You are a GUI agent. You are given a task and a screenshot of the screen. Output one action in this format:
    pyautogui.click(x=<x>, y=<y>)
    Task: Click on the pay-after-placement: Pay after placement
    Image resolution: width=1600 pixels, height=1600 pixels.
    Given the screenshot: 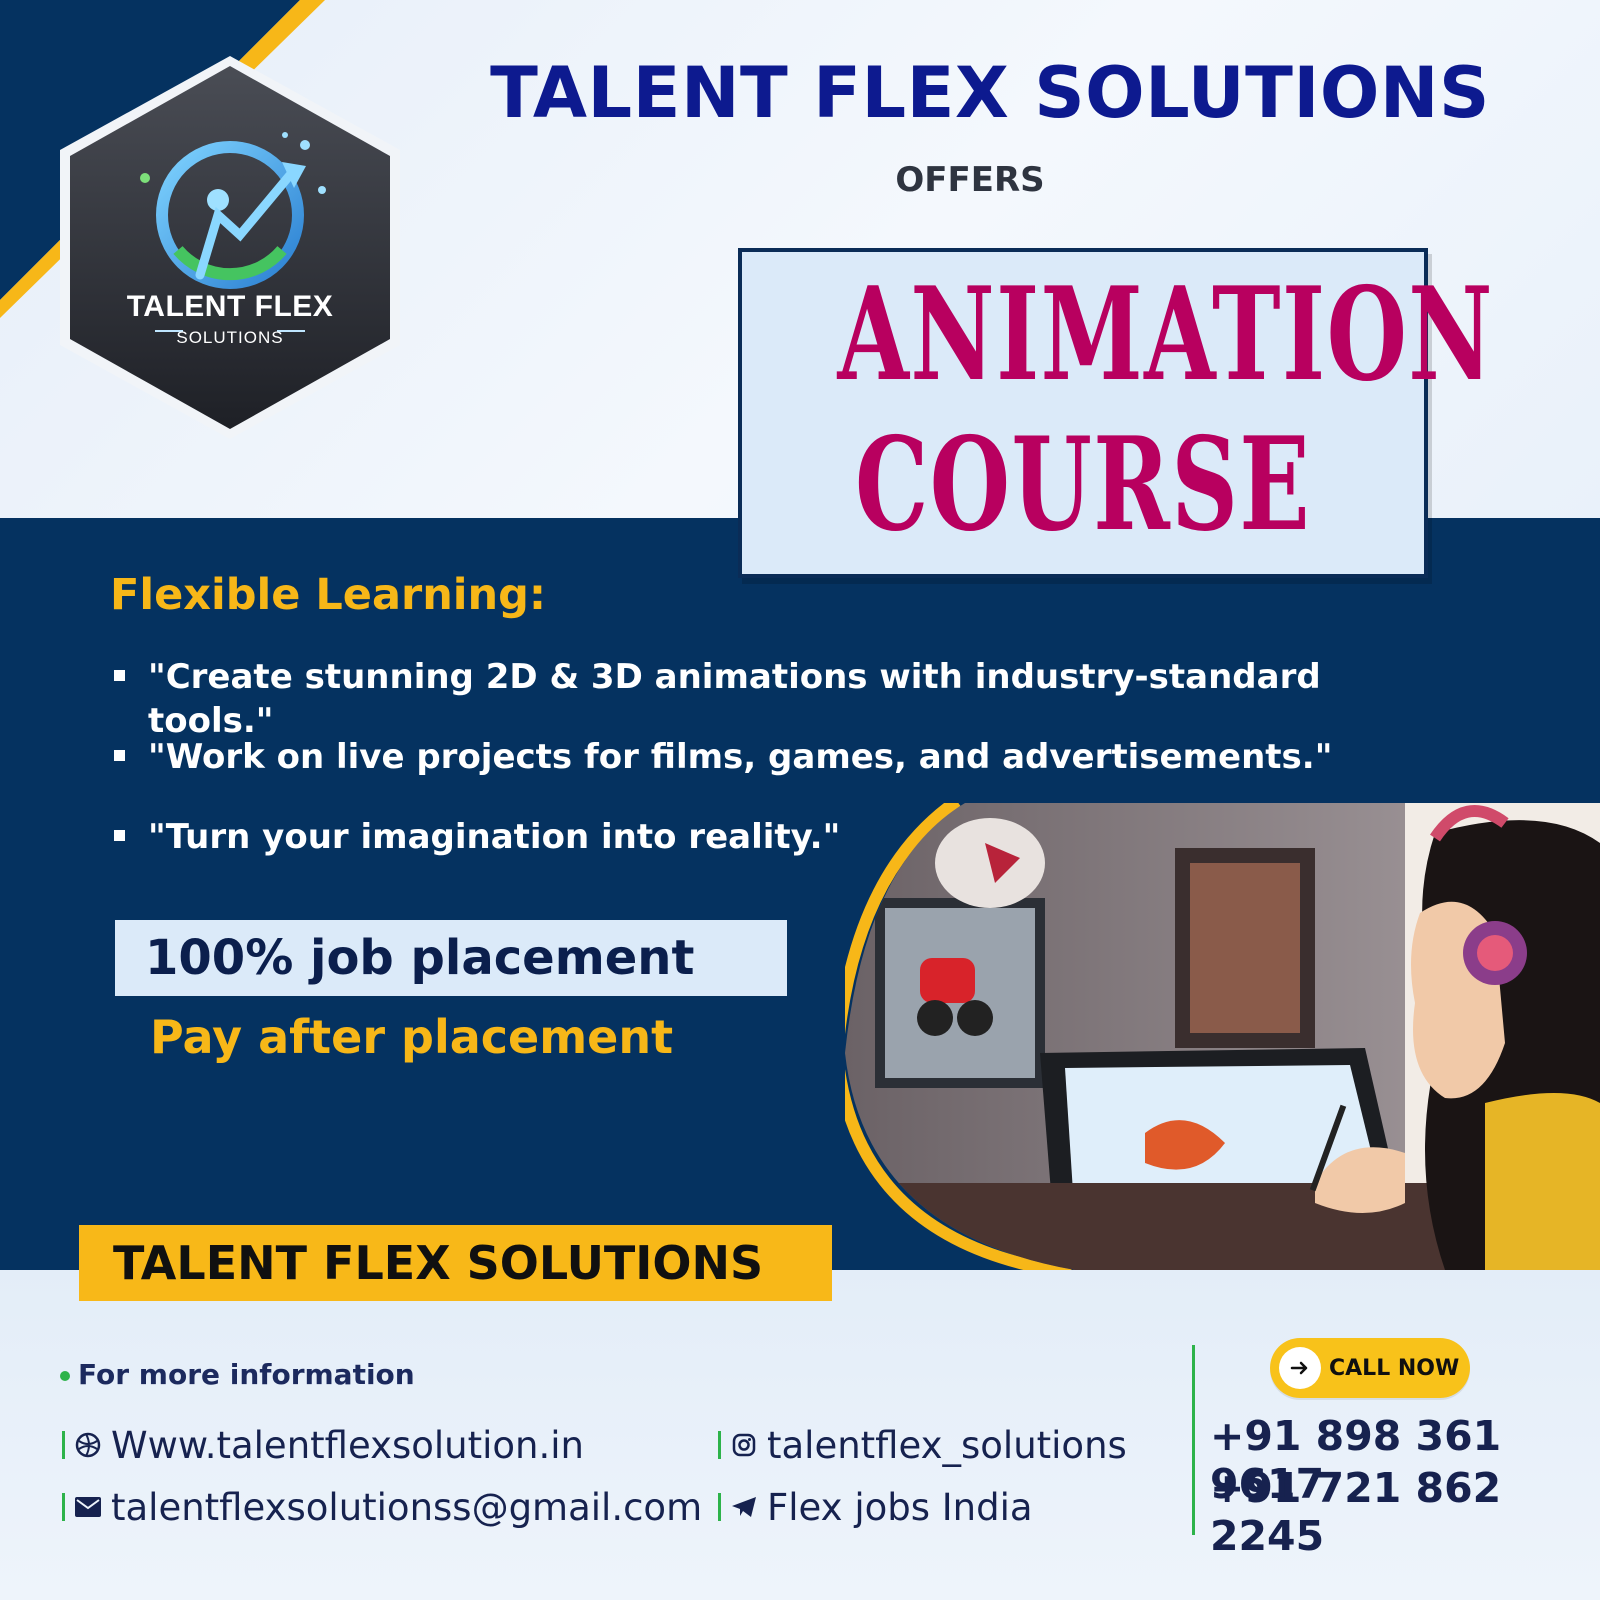 What is the action you would take?
    pyautogui.click(x=412, y=1037)
    